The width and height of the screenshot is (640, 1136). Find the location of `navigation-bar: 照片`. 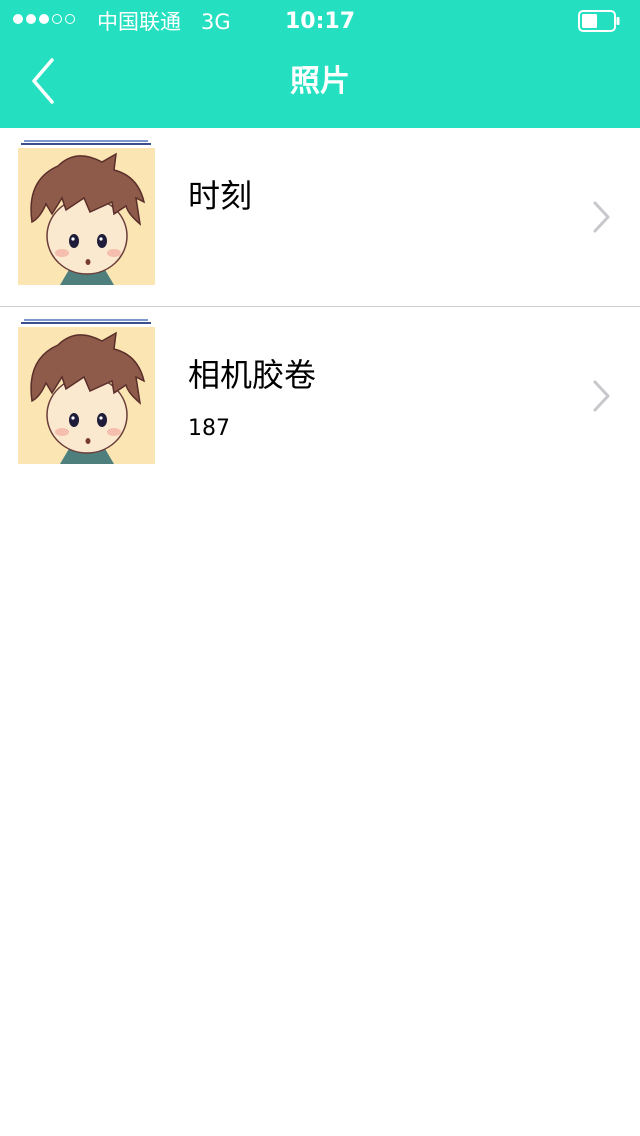

navigation-bar: 照片 is located at coordinates (320, 86).